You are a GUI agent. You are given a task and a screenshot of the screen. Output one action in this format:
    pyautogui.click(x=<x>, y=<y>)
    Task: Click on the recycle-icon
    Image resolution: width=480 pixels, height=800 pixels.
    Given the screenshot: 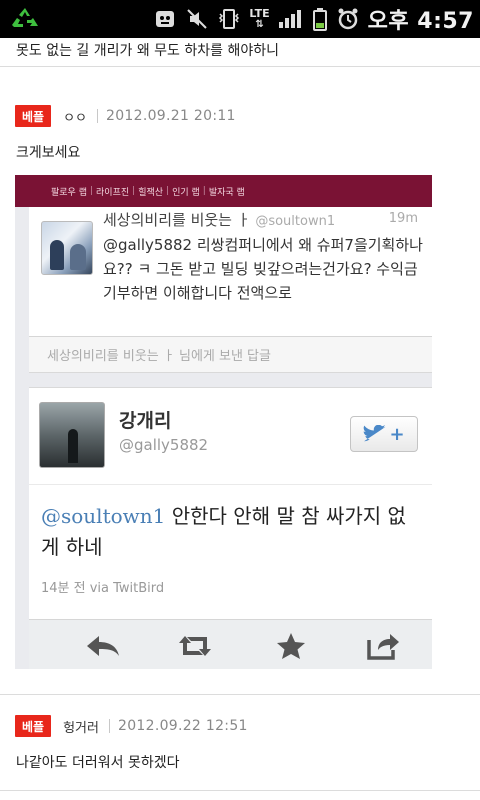 What is the action you would take?
    pyautogui.click(x=25, y=21)
    